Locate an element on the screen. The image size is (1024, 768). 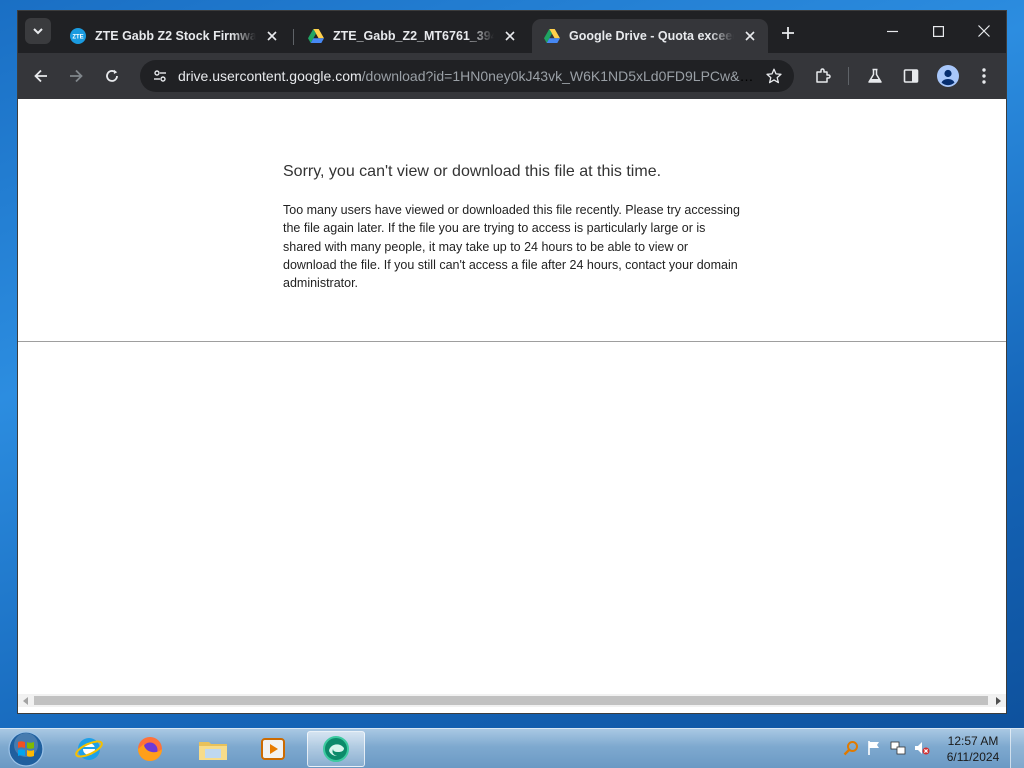
zte-icon: ZTE is located at coordinates (78, 36).